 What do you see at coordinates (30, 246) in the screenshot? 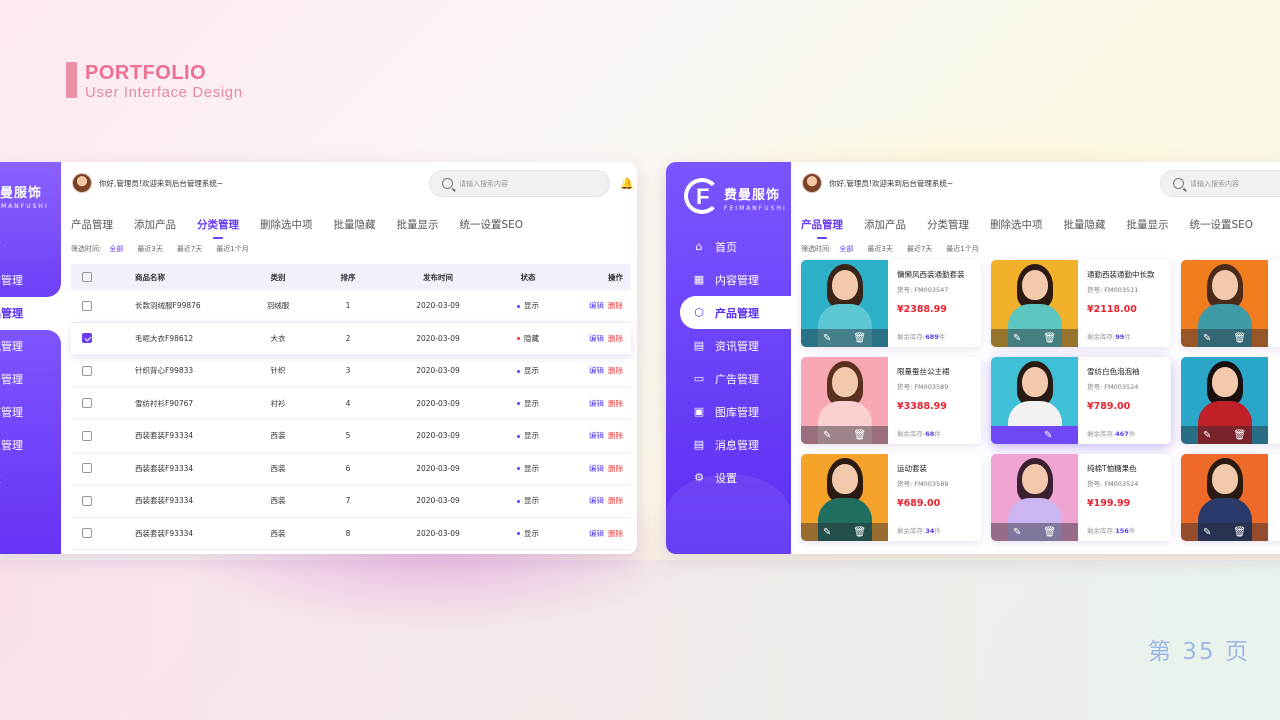
I see `sidebar-item-0: 页` at bounding box center [30, 246].